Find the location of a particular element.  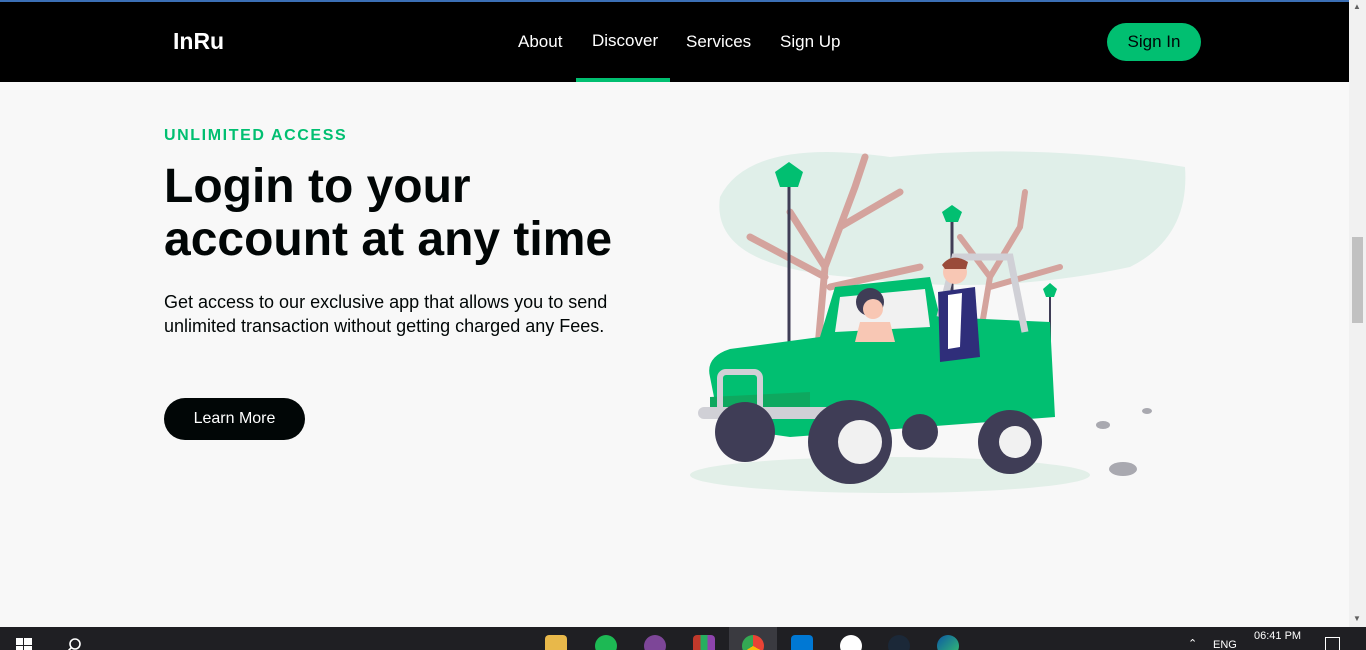

taskbar-clock: 06:41 PM is located at coordinates (1277, 636).